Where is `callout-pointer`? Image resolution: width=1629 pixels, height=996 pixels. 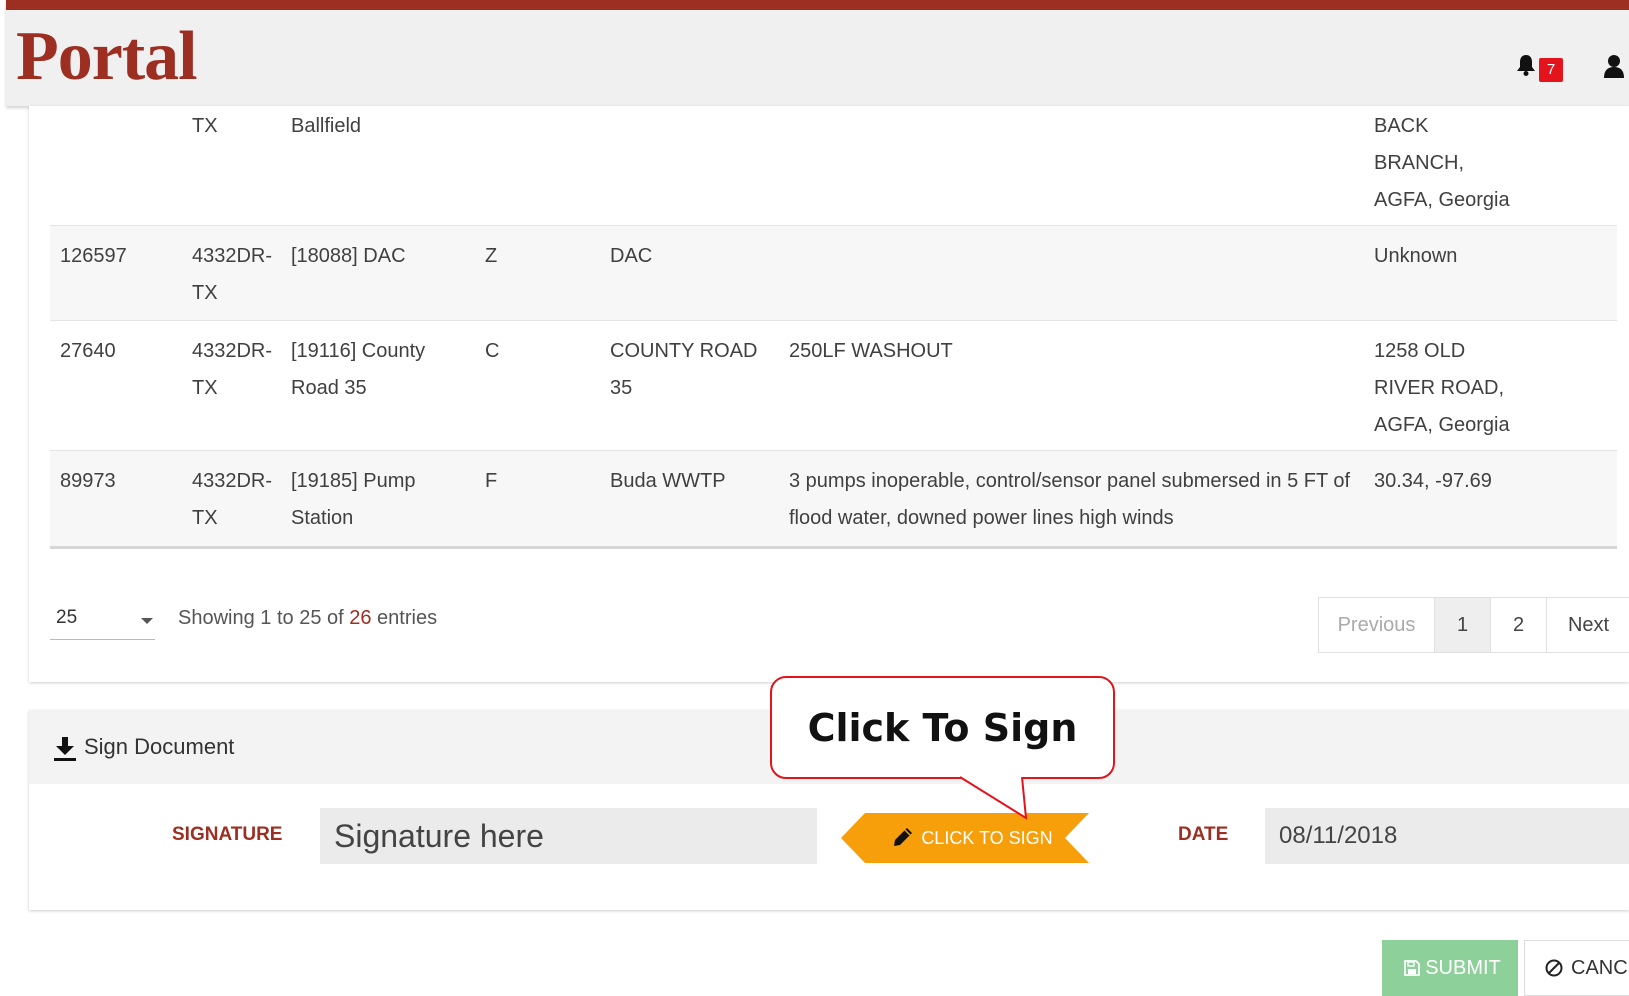 callout-pointer is located at coordinates (993, 798).